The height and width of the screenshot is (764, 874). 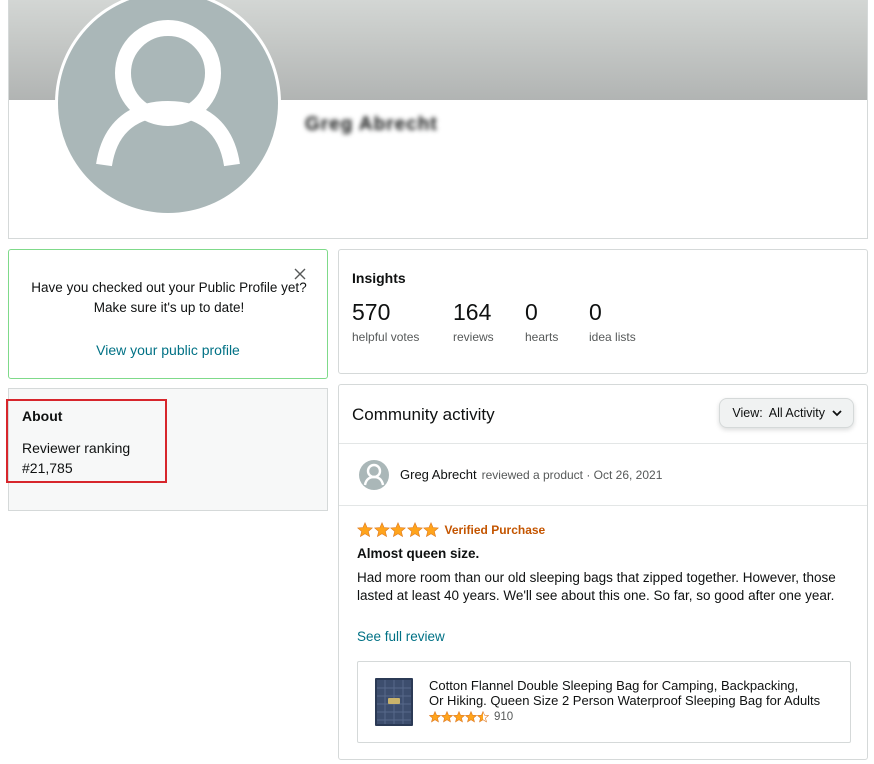 I want to click on chevron-down-icon, so click(x=837, y=413).